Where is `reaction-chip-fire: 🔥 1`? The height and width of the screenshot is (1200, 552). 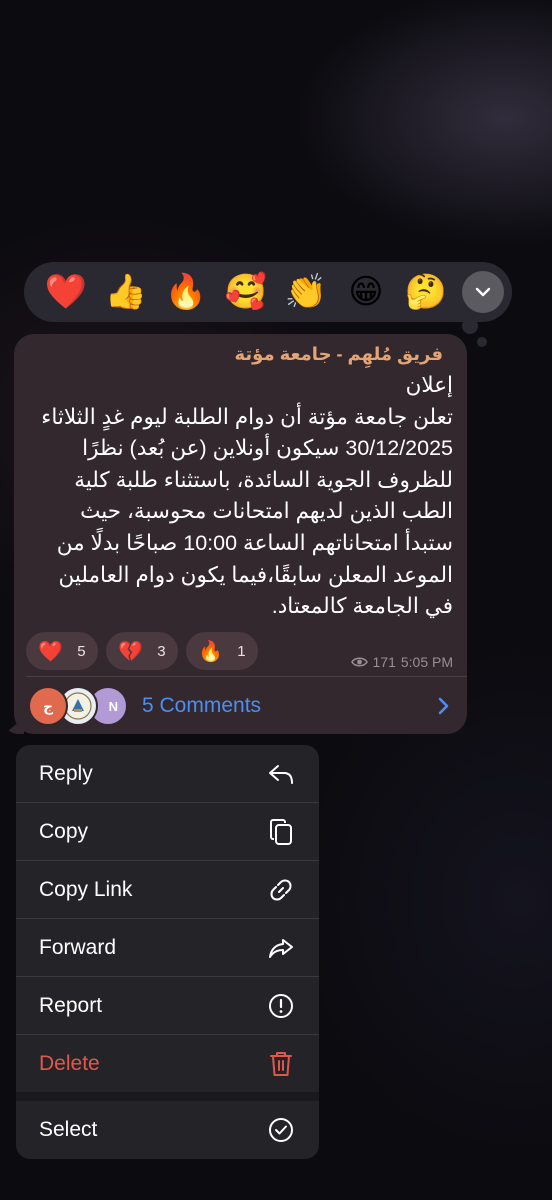
reaction-chip-fire: 🔥 1 is located at coordinates (222, 651).